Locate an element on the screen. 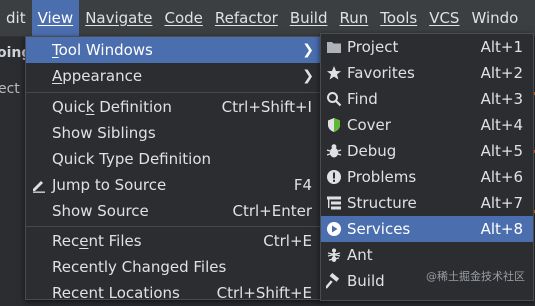 The image size is (535, 306). menu-item-shortcut: F4 is located at coordinates (302, 185).